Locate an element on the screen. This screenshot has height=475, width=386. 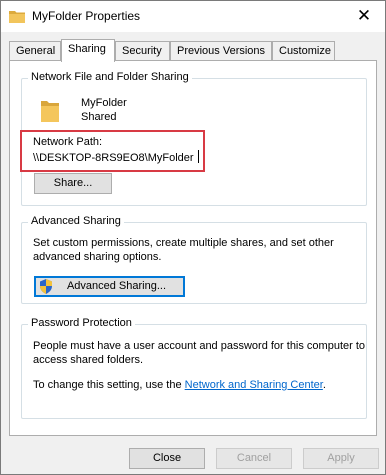
network-sharing-center-link: Network and Sharing Center is located at coordinates (254, 385).